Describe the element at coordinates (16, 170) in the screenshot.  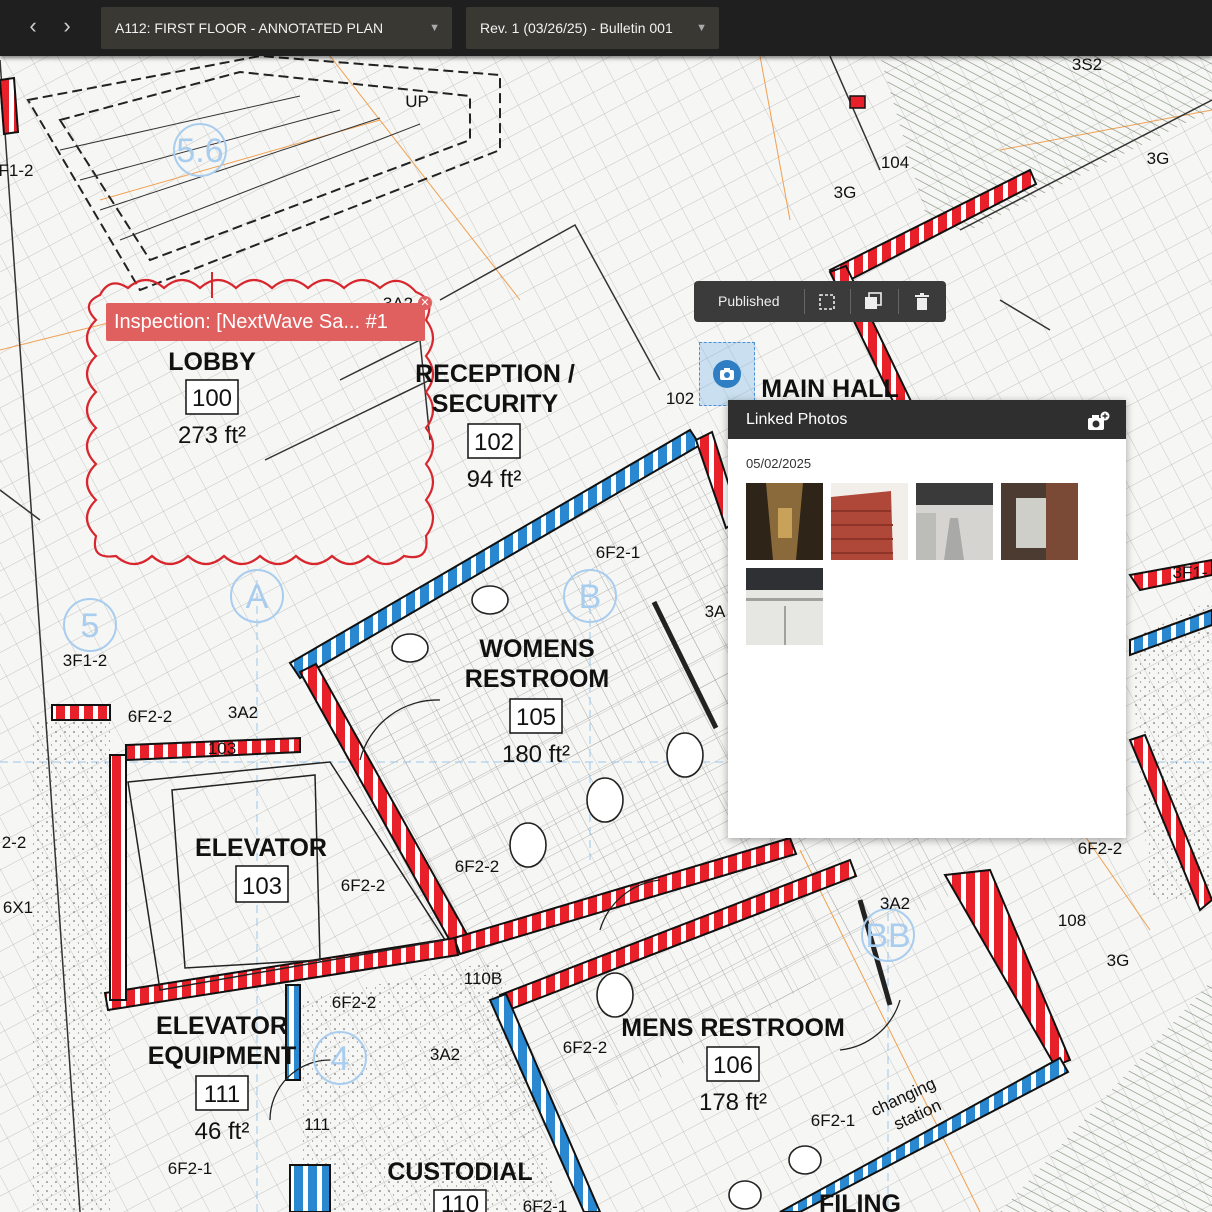
I see `svg-text: F1-2` at that location.